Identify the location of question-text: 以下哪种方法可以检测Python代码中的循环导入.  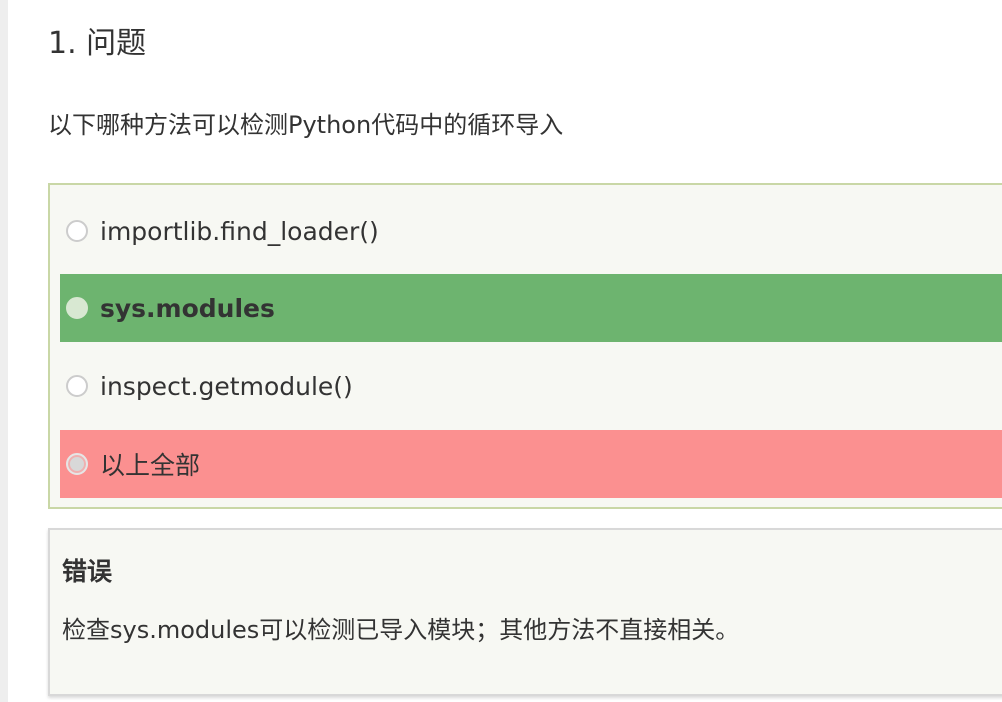
(306, 125).